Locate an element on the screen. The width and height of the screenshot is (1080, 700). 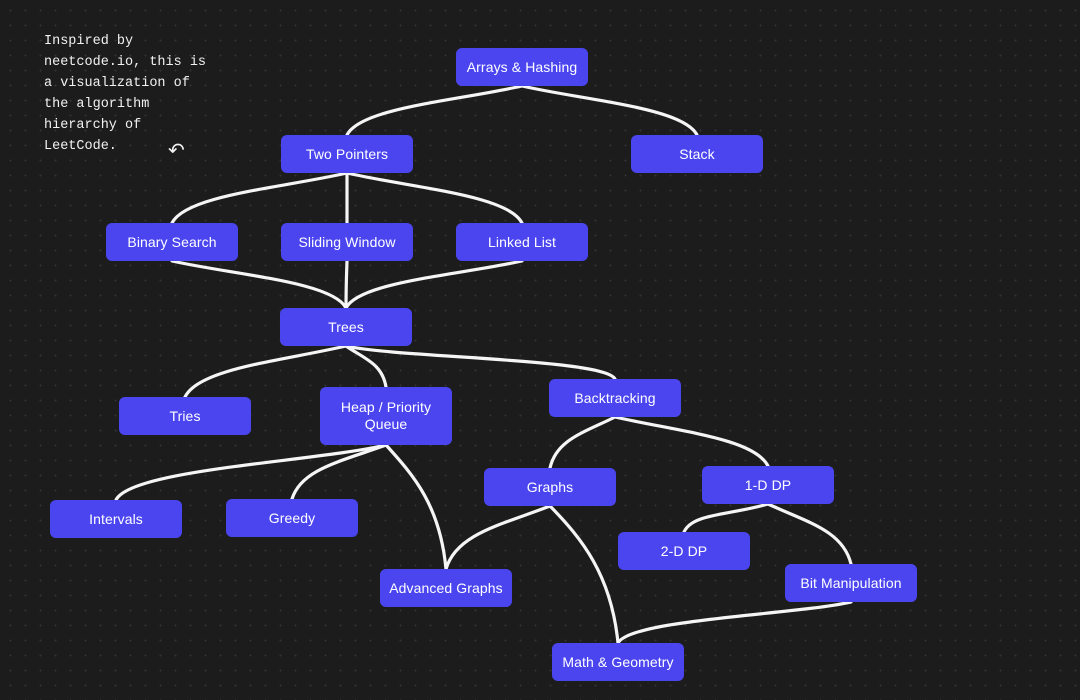
node-intervals: Intervals is located at coordinates (116, 519).